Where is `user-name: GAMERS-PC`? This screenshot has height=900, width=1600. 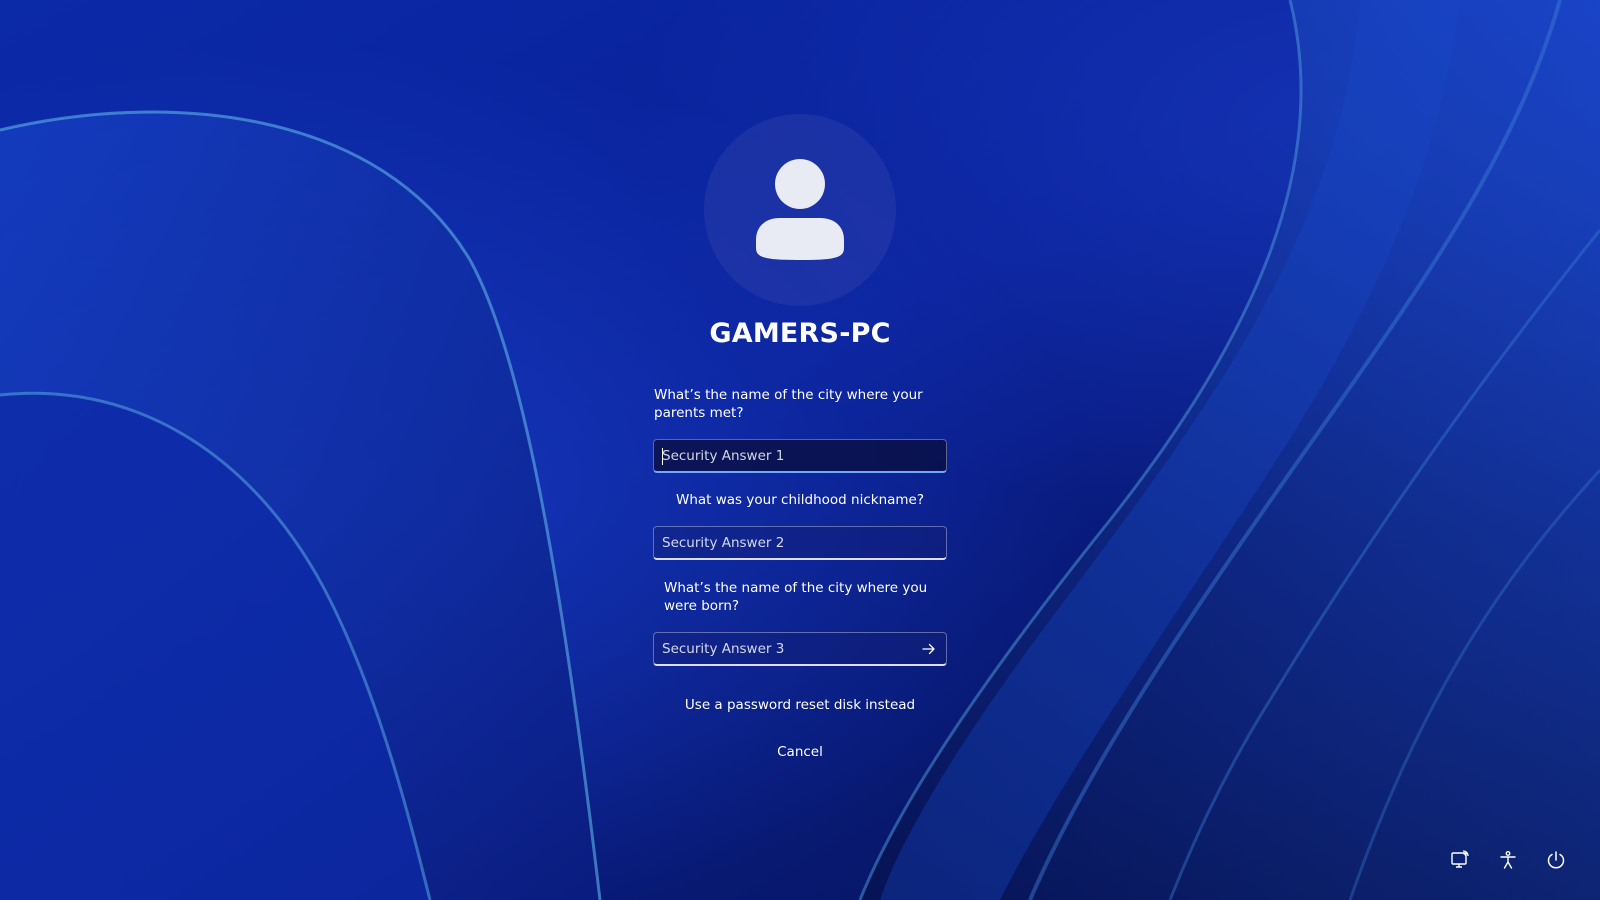
user-name: GAMERS-PC is located at coordinates (800, 333).